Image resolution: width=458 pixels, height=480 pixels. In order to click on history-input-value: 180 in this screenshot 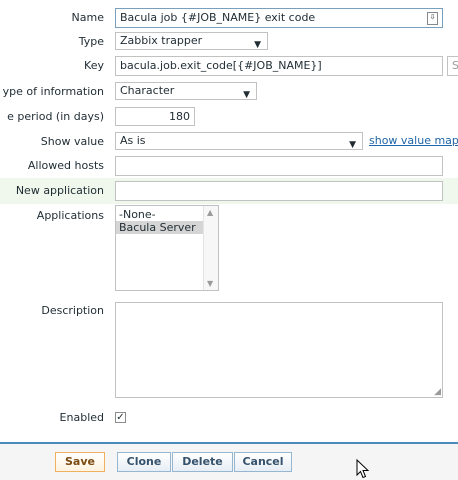, I will do `click(179, 116)`.